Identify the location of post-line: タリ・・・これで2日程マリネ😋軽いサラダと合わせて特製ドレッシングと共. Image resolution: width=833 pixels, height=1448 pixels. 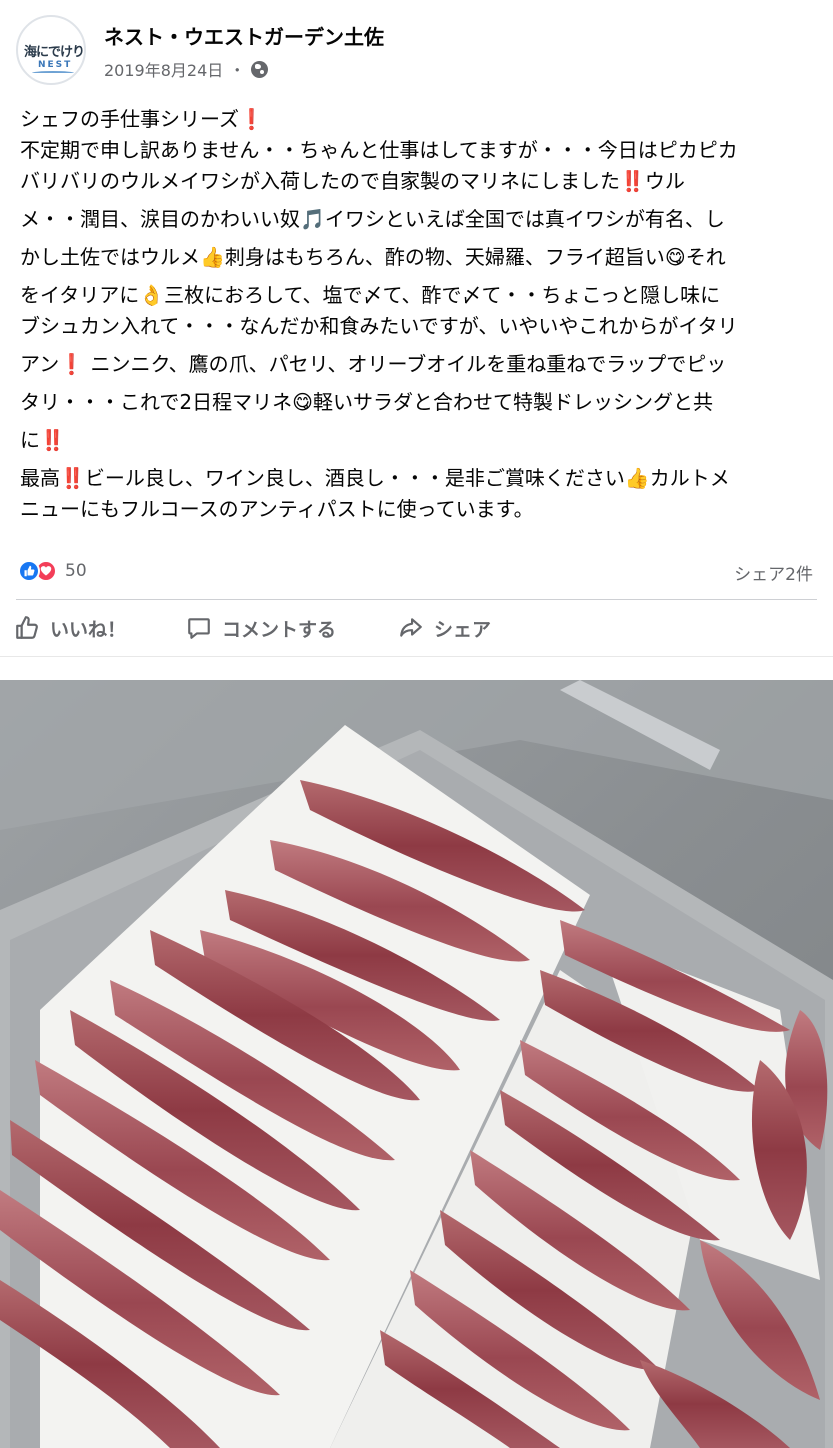
(366, 402).